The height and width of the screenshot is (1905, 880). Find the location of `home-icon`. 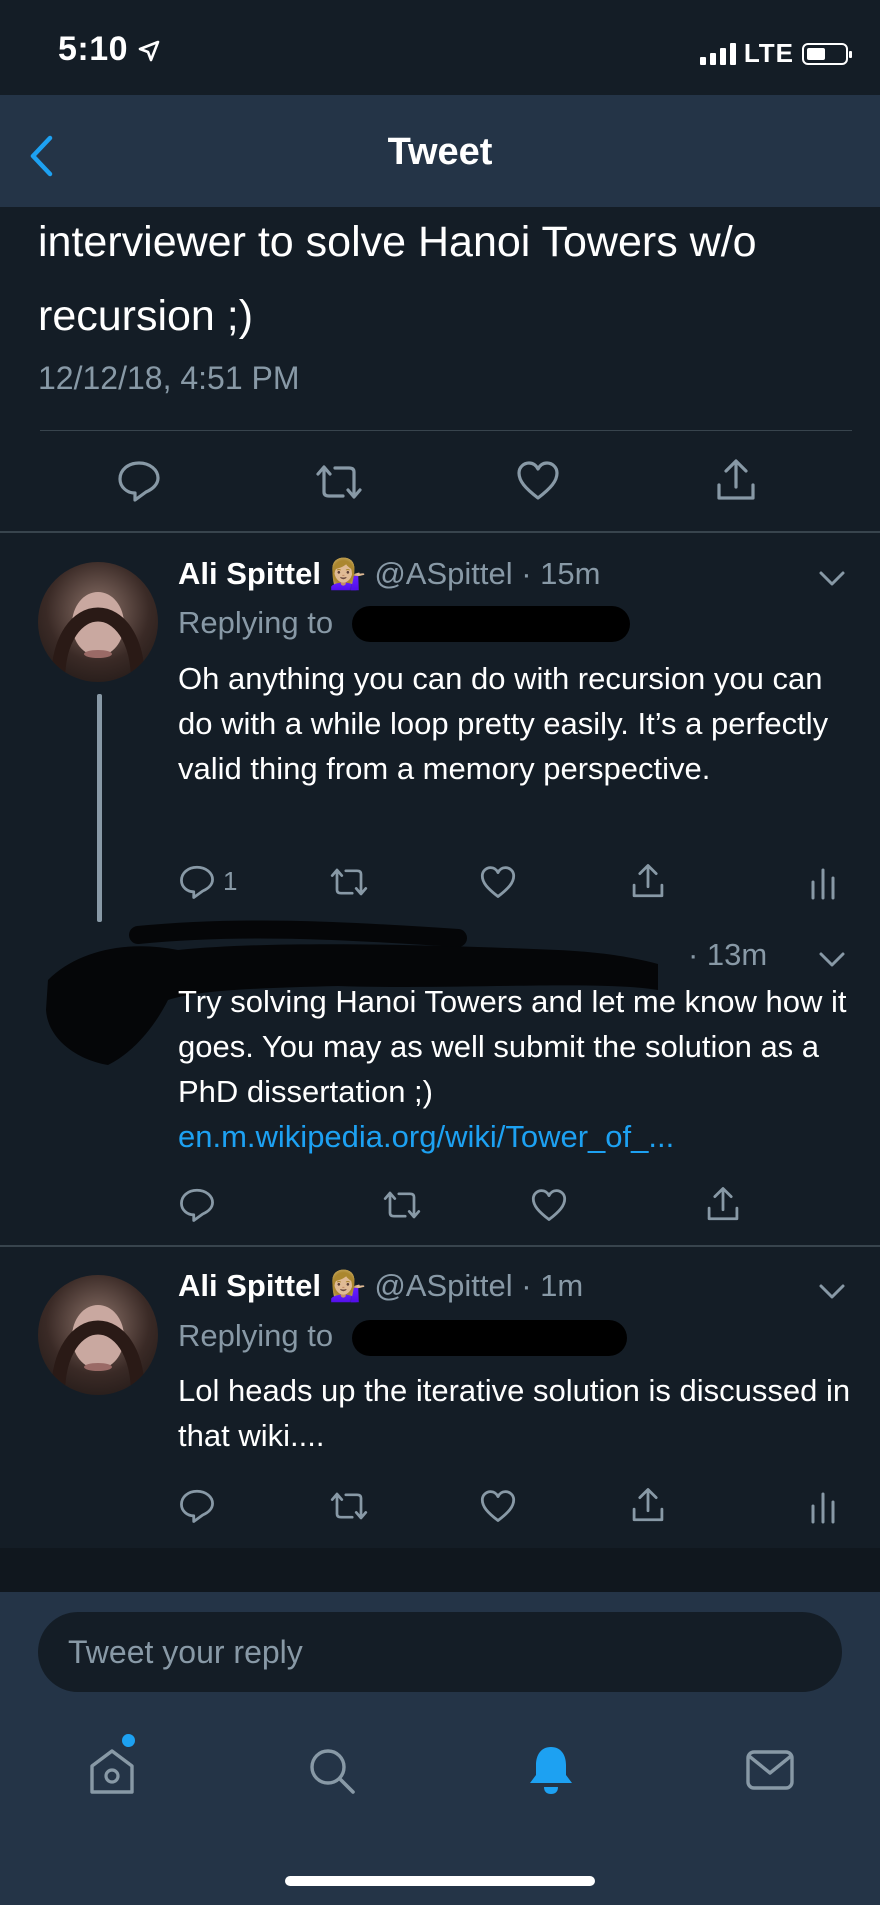

home-icon is located at coordinates (112, 1771).